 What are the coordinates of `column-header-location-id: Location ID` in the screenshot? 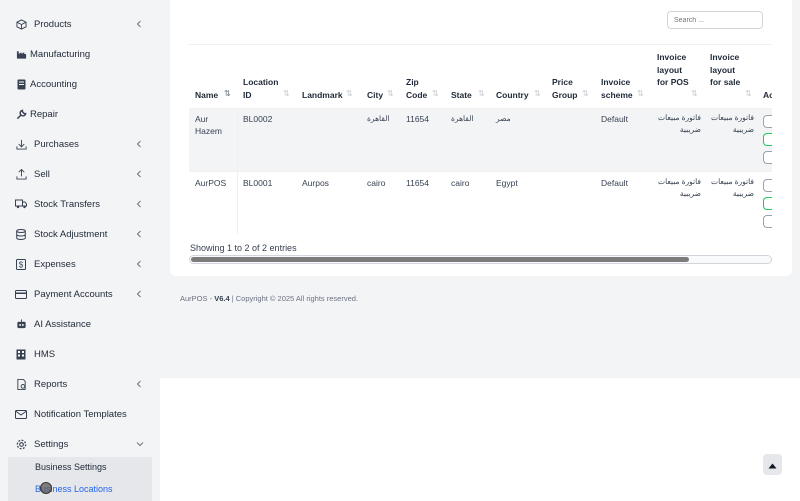 It's located at (263, 88).